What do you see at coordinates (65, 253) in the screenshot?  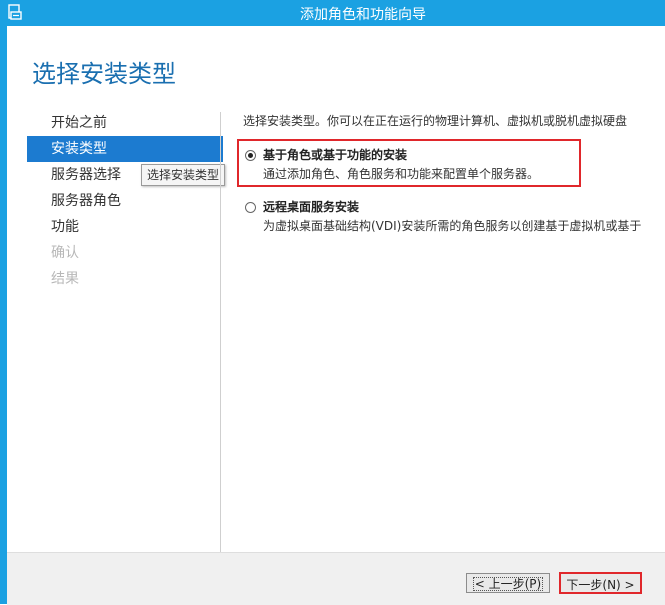 I see `nav-item-confirmation: 确认` at bounding box center [65, 253].